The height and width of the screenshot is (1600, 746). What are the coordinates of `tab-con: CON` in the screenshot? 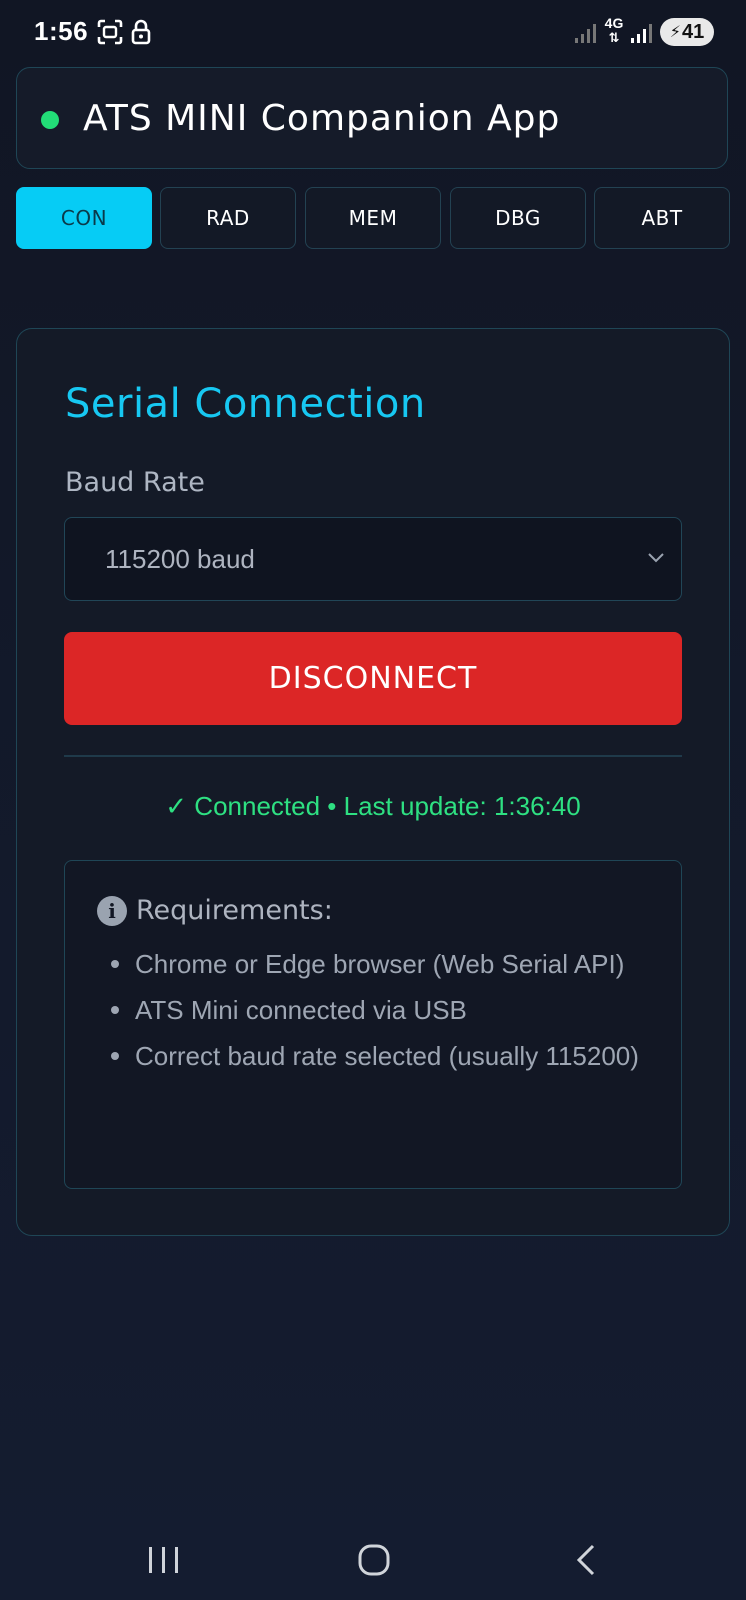 It's located at (84, 218).